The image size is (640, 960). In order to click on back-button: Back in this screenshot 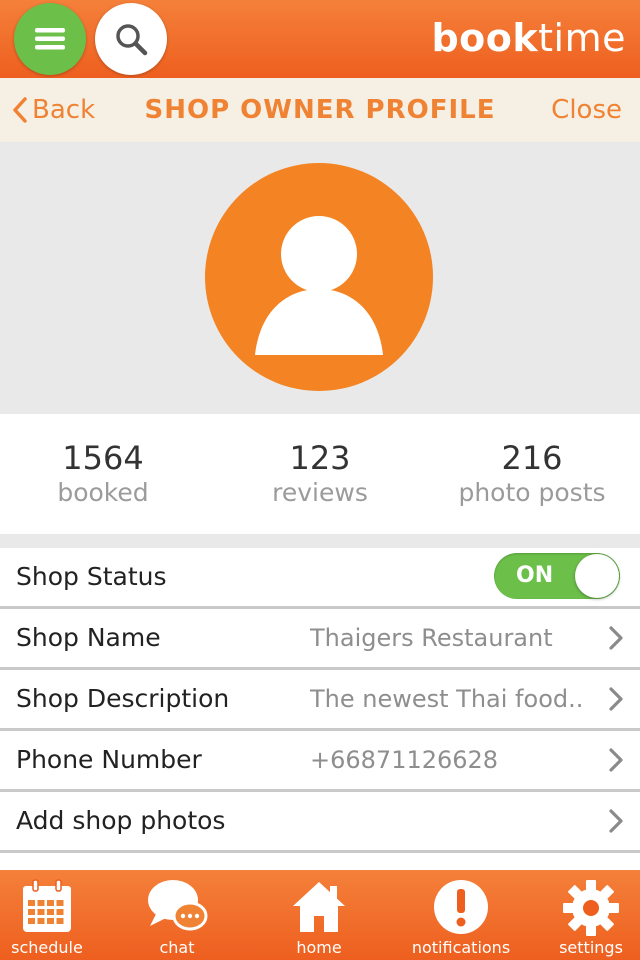, I will do `click(53, 110)`.